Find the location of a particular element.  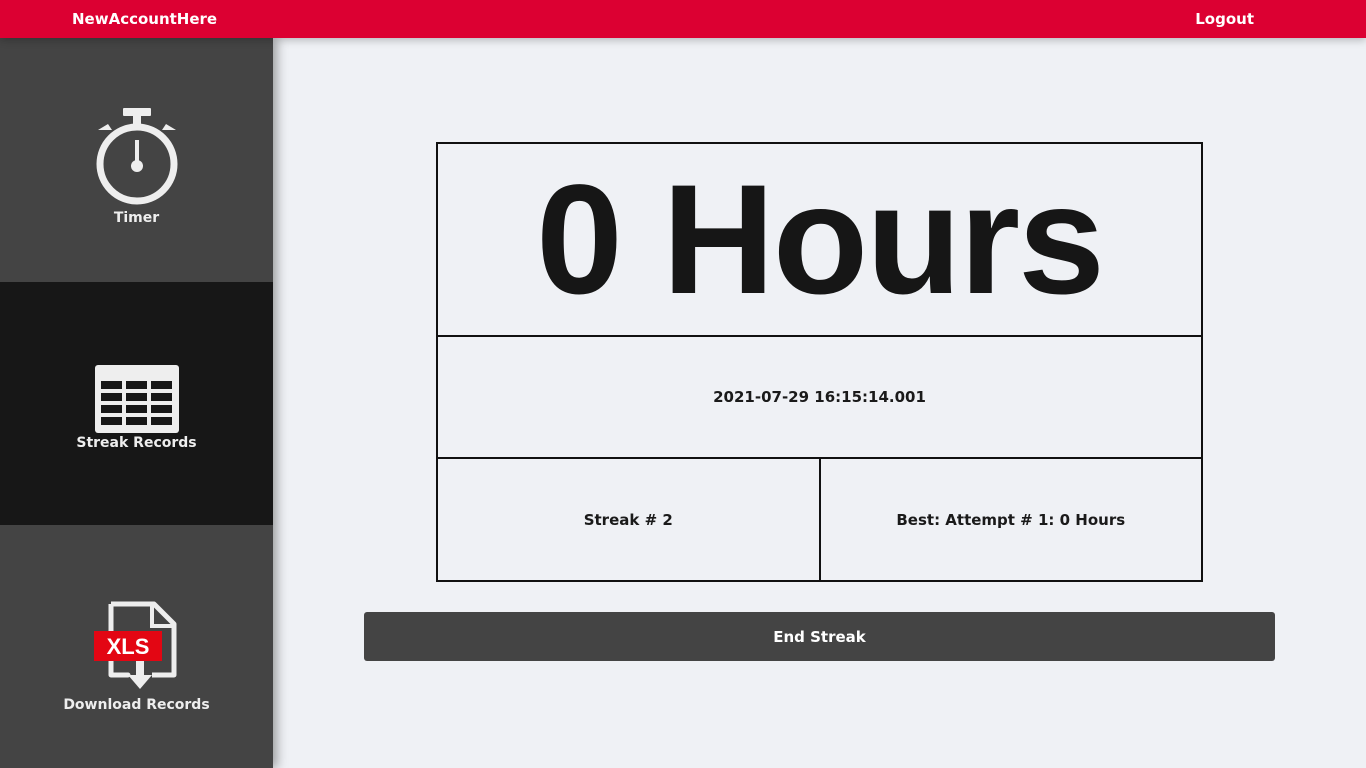

logout-link: Logout is located at coordinates (1224, 19).